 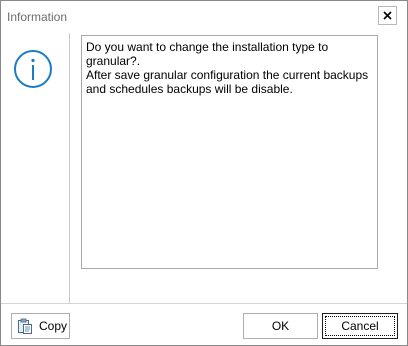 What do you see at coordinates (35, 168) in the screenshot?
I see `icon-pane` at bounding box center [35, 168].